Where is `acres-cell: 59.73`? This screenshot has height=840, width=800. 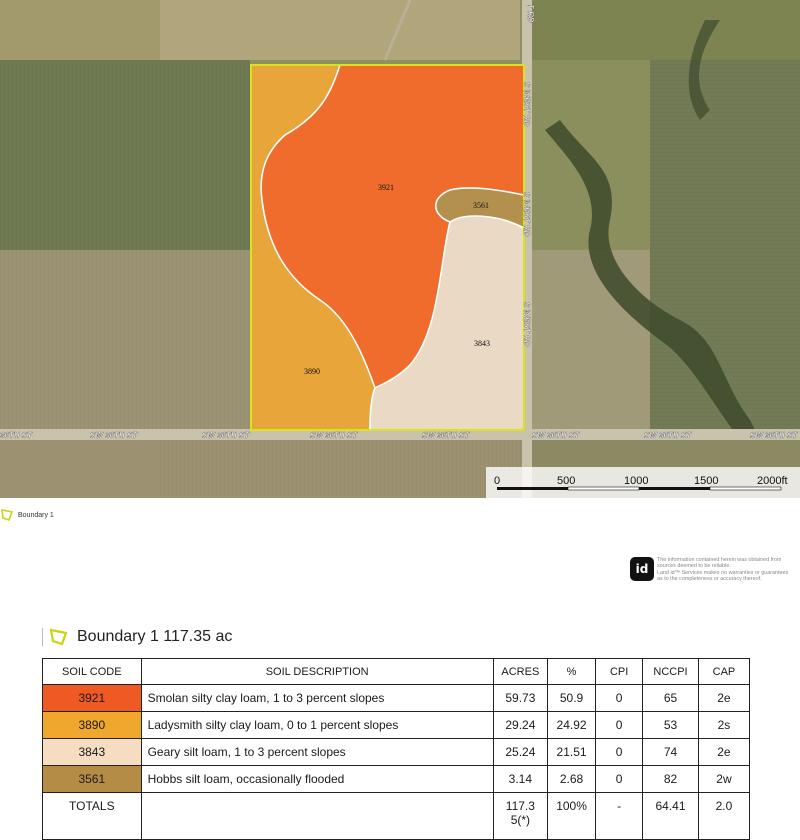 acres-cell: 59.73 is located at coordinates (520, 698).